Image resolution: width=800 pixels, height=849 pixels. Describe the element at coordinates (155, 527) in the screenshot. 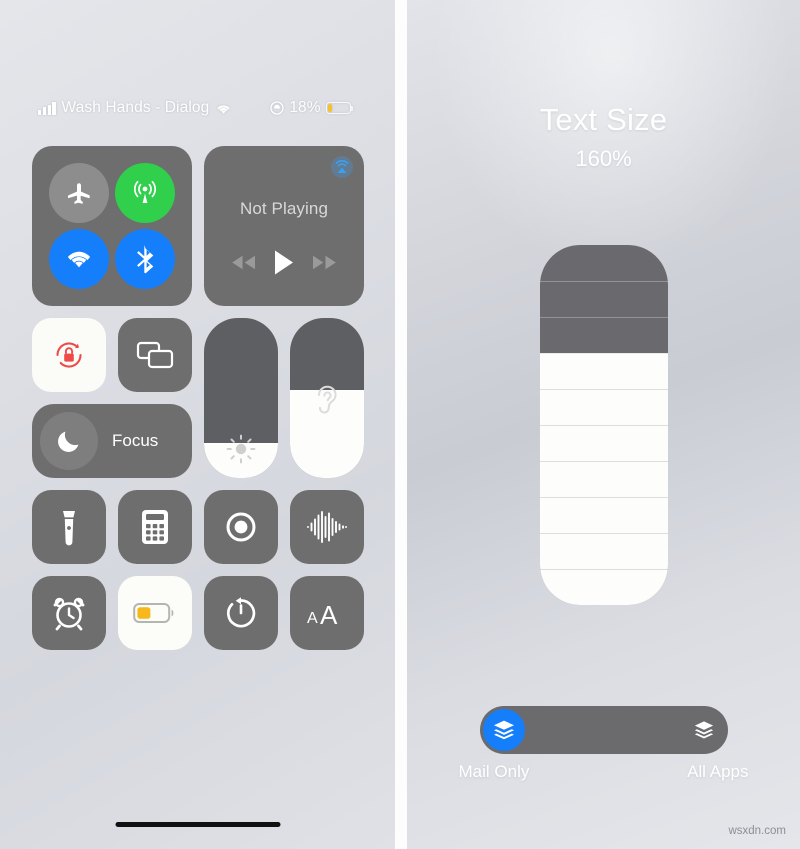

I see `calculator-button` at that location.